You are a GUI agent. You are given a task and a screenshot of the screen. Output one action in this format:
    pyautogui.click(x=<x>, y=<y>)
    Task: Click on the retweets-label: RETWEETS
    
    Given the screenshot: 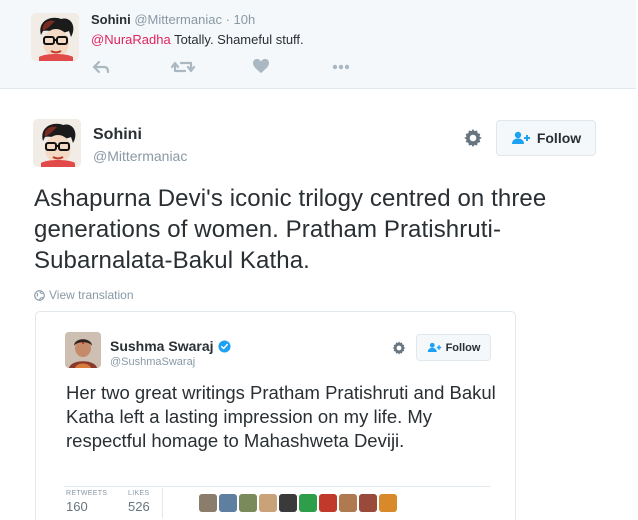 What is the action you would take?
    pyautogui.click(x=87, y=493)
    